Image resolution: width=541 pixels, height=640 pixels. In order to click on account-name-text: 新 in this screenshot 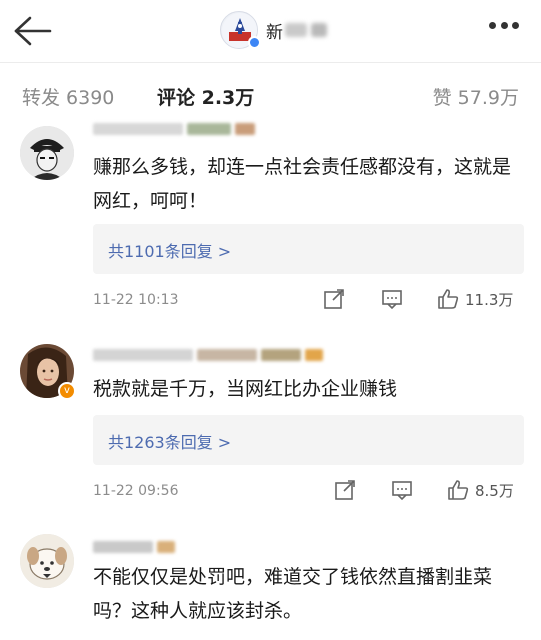, I will do `click(274, 32)`.